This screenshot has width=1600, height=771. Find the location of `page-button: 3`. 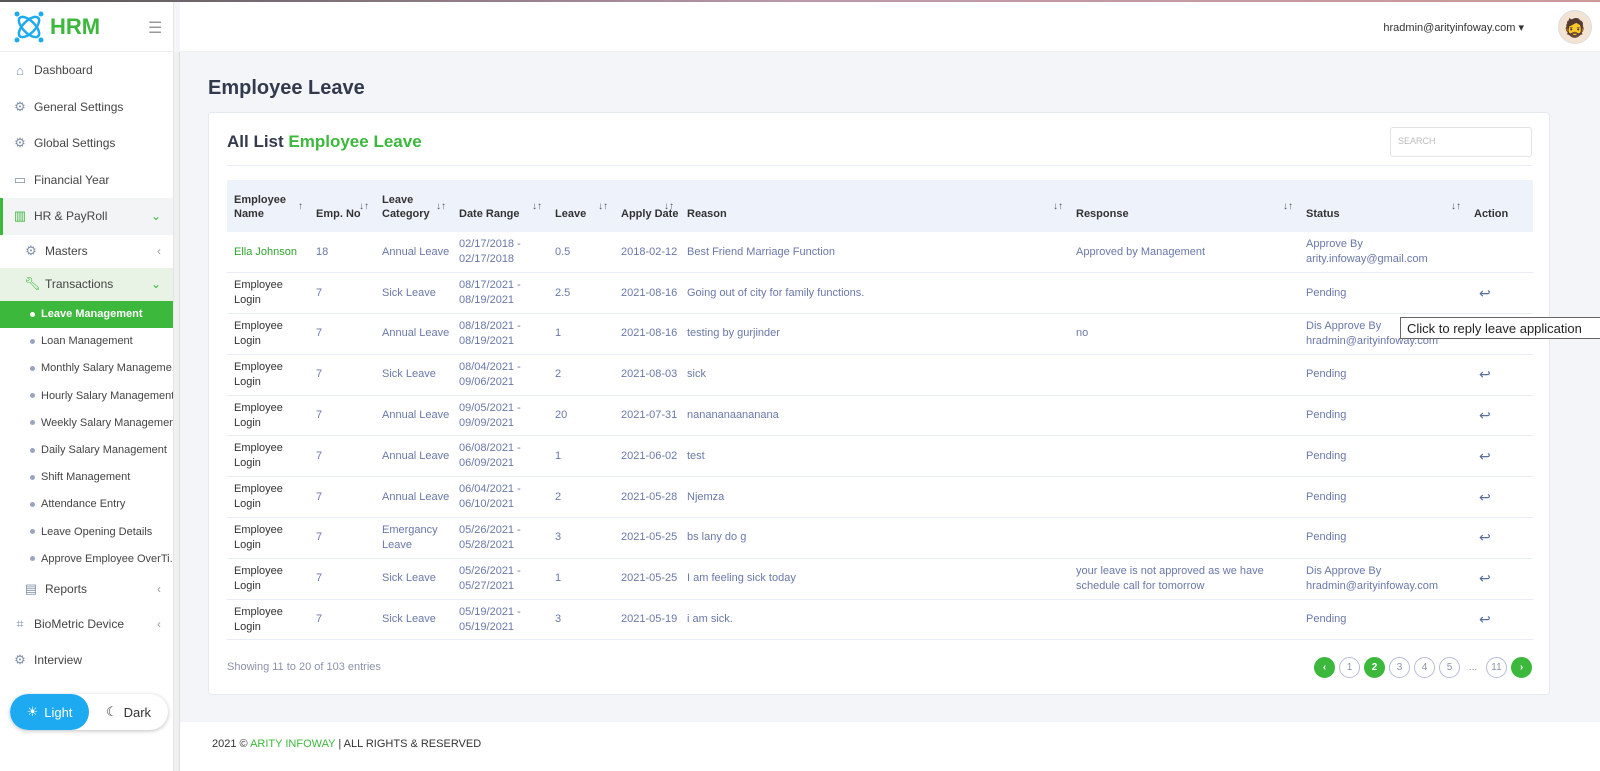

page-button: 3 is located at coordinates (1399, 667).